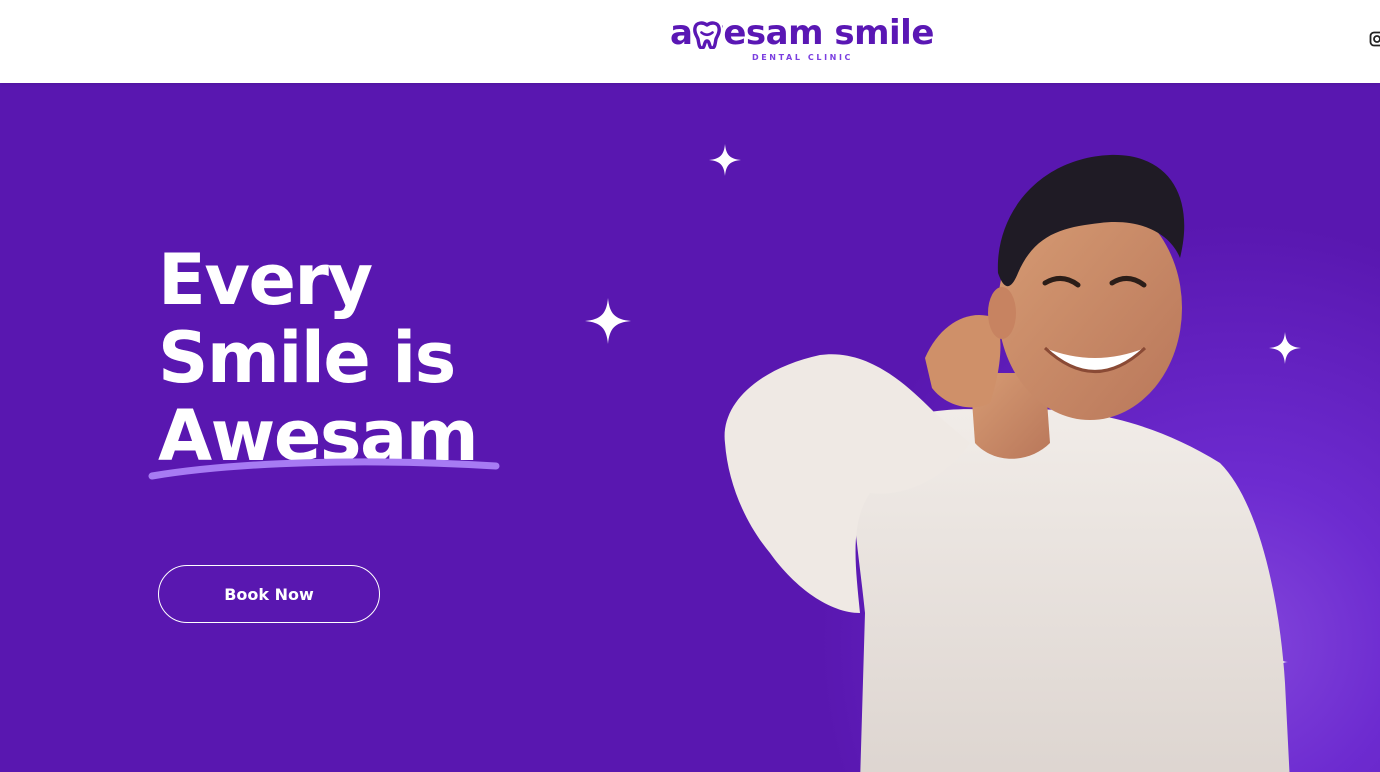 The width and height of the screenshot is (1380, 772). Describe the element at coordinates (265, 280) in the screenshot. I see `headline-line-1: Every` at that location.